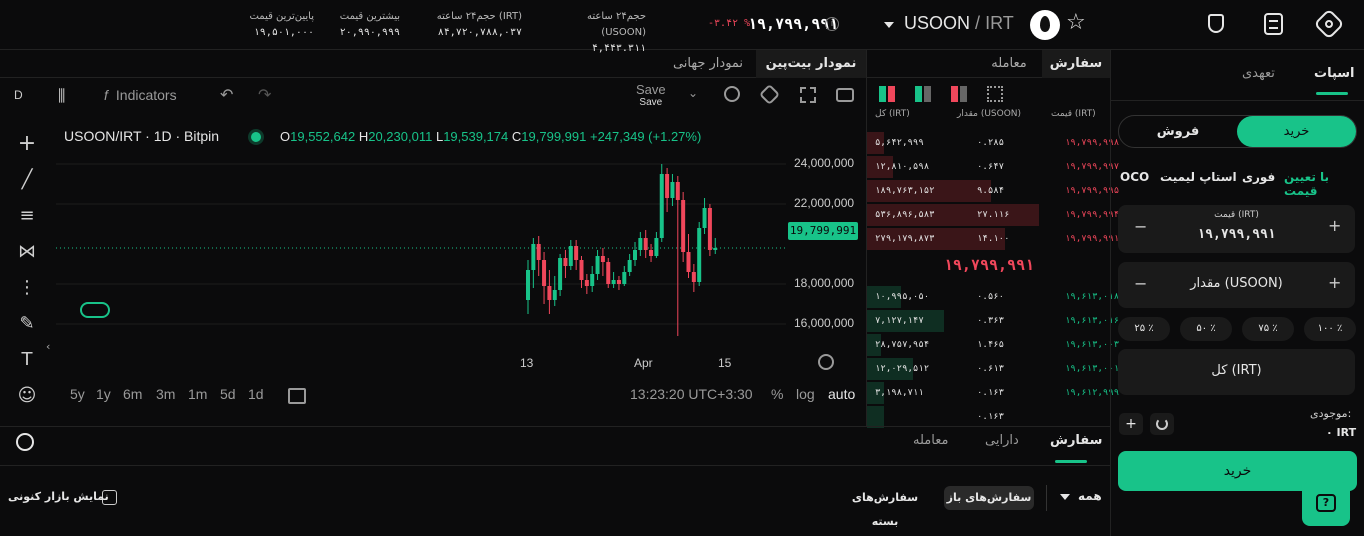 The width and height of the screenshot is (1364, 536). I want to click on ask-row: ۱۲,۸۱۰,۵۹۸ ۰.۶۴۷ ۱۹,۷۹۹,۹۹۷, so click(993, 167).